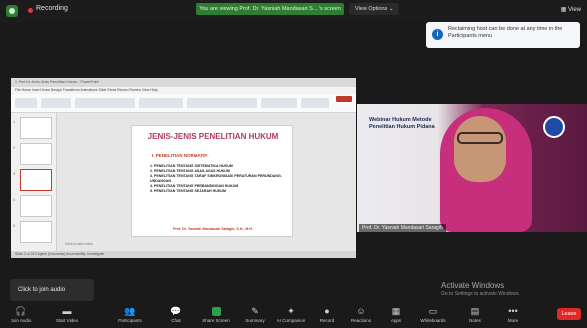 The image size is (587, 328). Describe the element at coordinates (473, 285) in the screenshot. I see `watermark-title: Activate Windows` at that location.